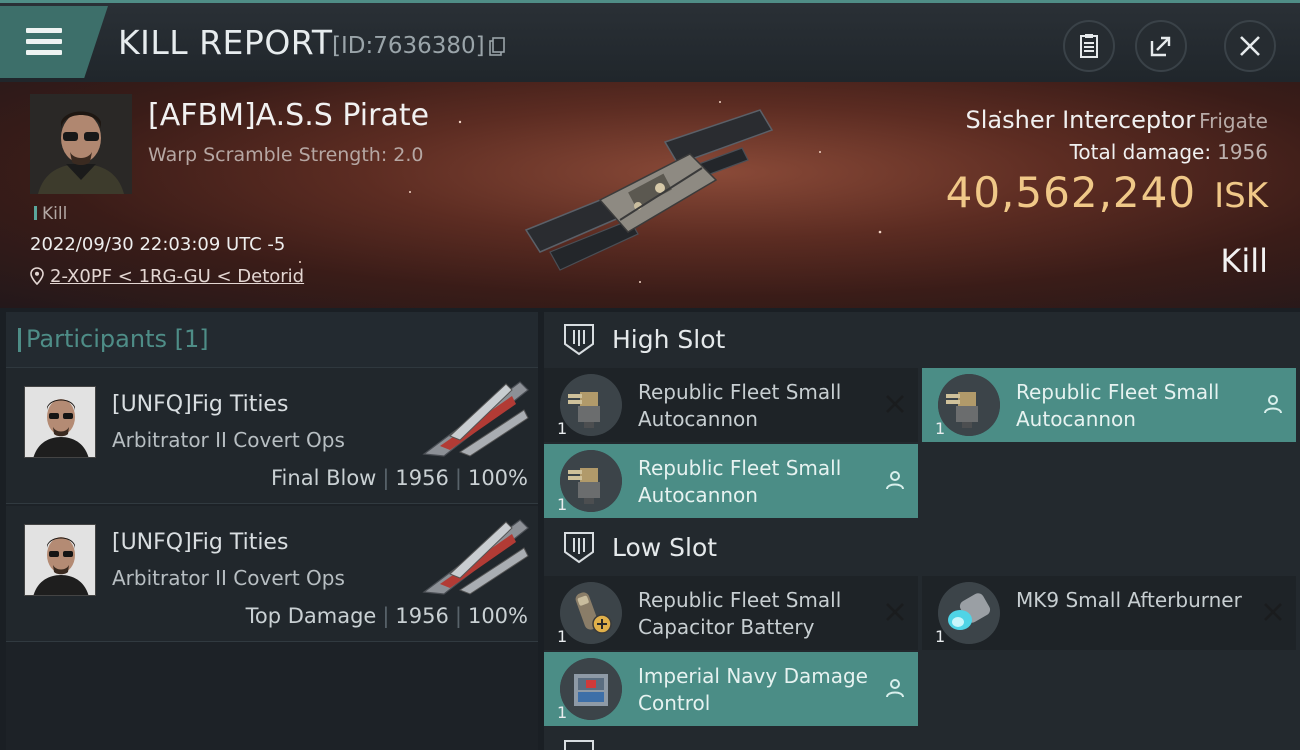 The width and height of the screenshot is (1300, 750). I want to click on fitted-item: 1 Imperial Navy Damage Control, so click(731, 689).